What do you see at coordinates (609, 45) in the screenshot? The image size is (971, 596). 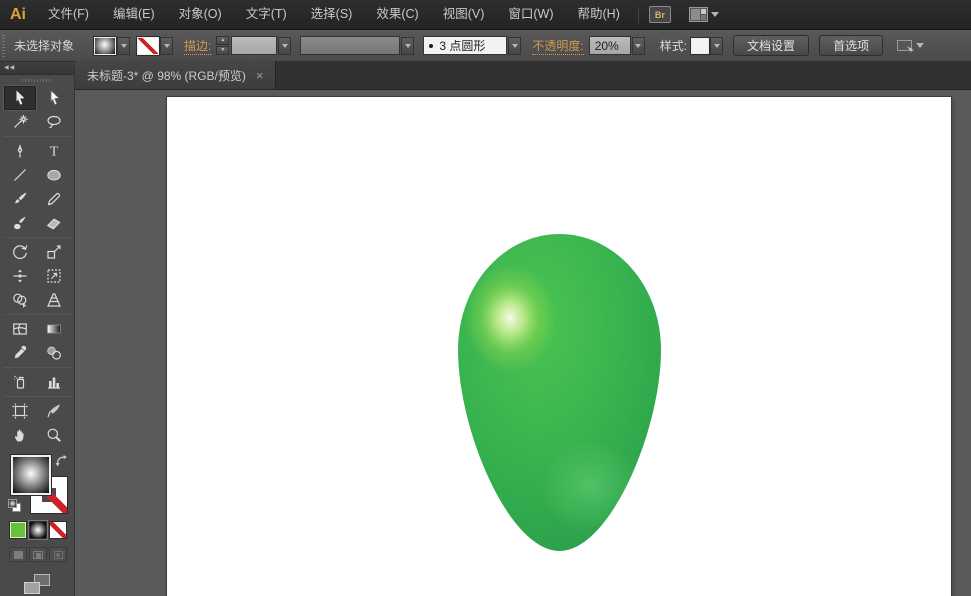 I see `opacity-field: 20%` at bounding box center [609, 45].